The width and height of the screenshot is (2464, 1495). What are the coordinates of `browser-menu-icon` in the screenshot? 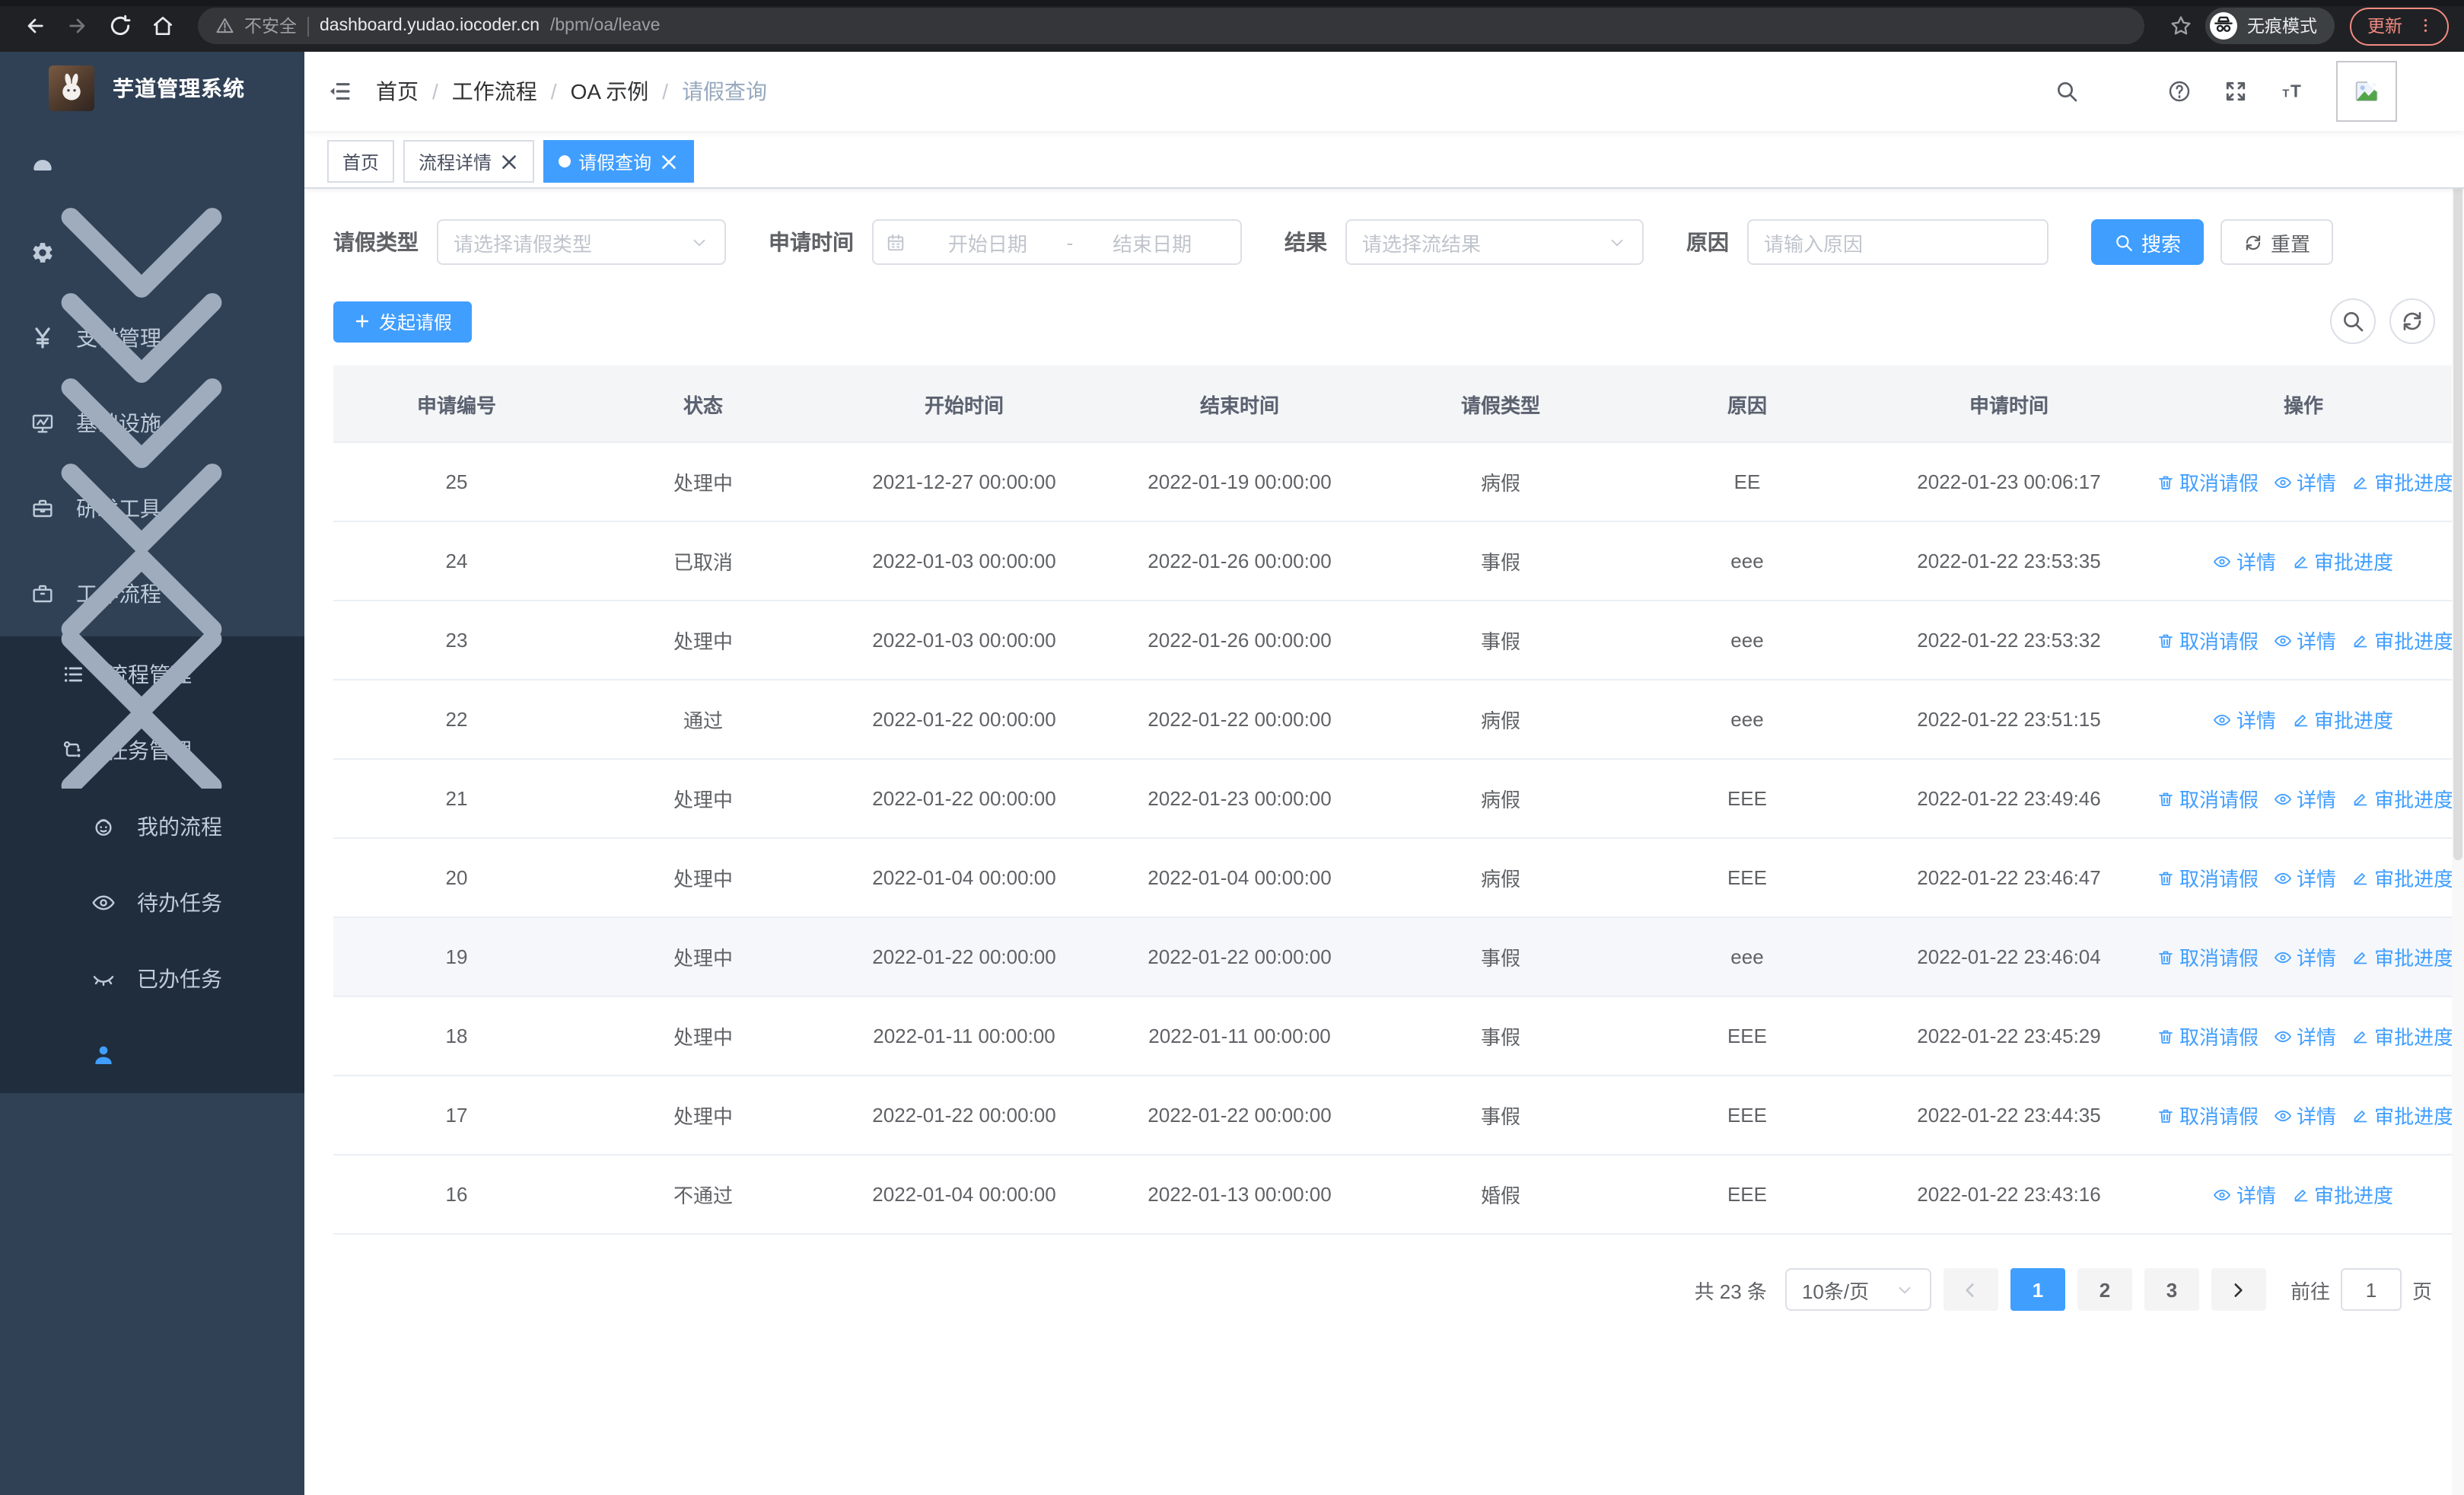 It's located at (2425, 27).